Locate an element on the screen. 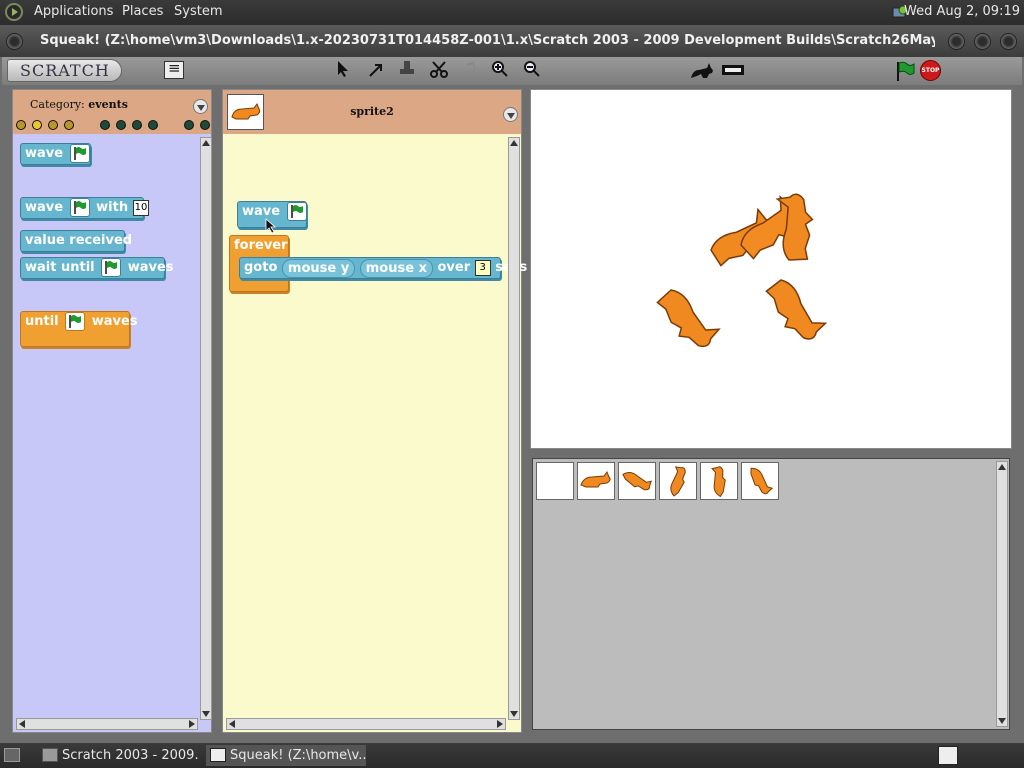 This screenshot has height=768, width=1024. script-horizontal-scrollbar is located at coordinates (366, 724).